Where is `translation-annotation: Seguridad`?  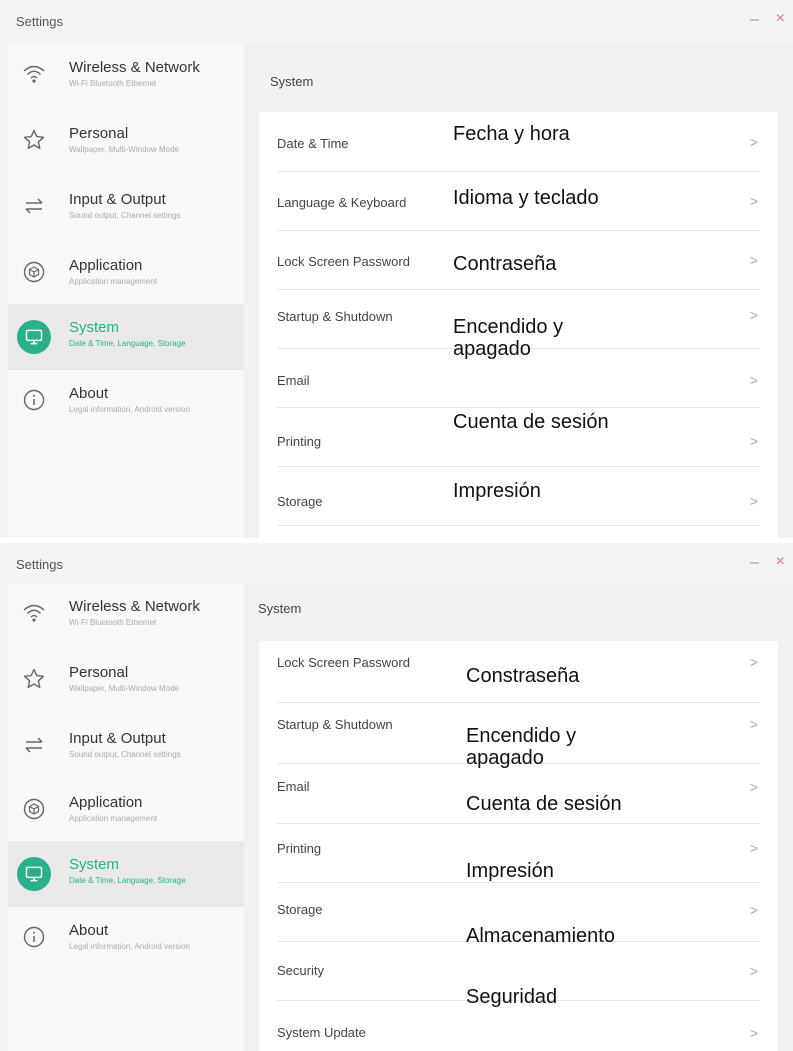 translation-annotation: Seguridad is located at coordinates (512, 997).